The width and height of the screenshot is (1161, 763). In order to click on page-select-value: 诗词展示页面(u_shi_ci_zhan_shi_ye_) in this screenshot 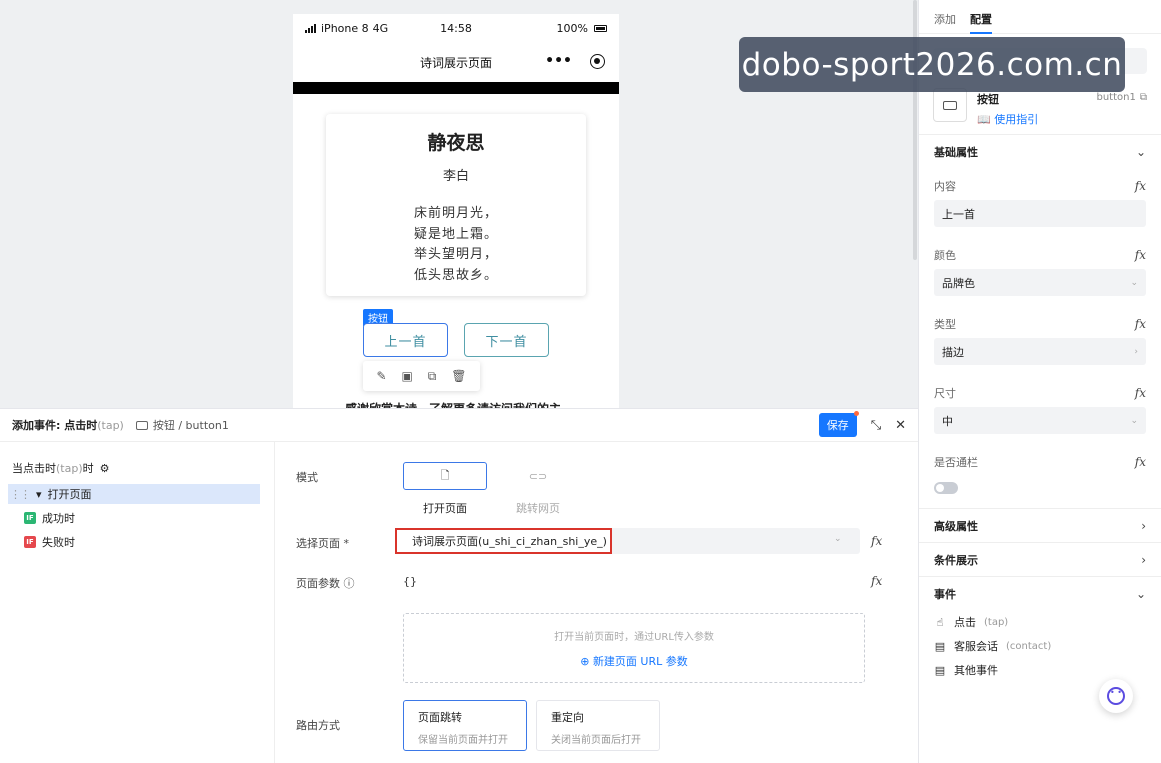, I will do `click(503, 541)`.